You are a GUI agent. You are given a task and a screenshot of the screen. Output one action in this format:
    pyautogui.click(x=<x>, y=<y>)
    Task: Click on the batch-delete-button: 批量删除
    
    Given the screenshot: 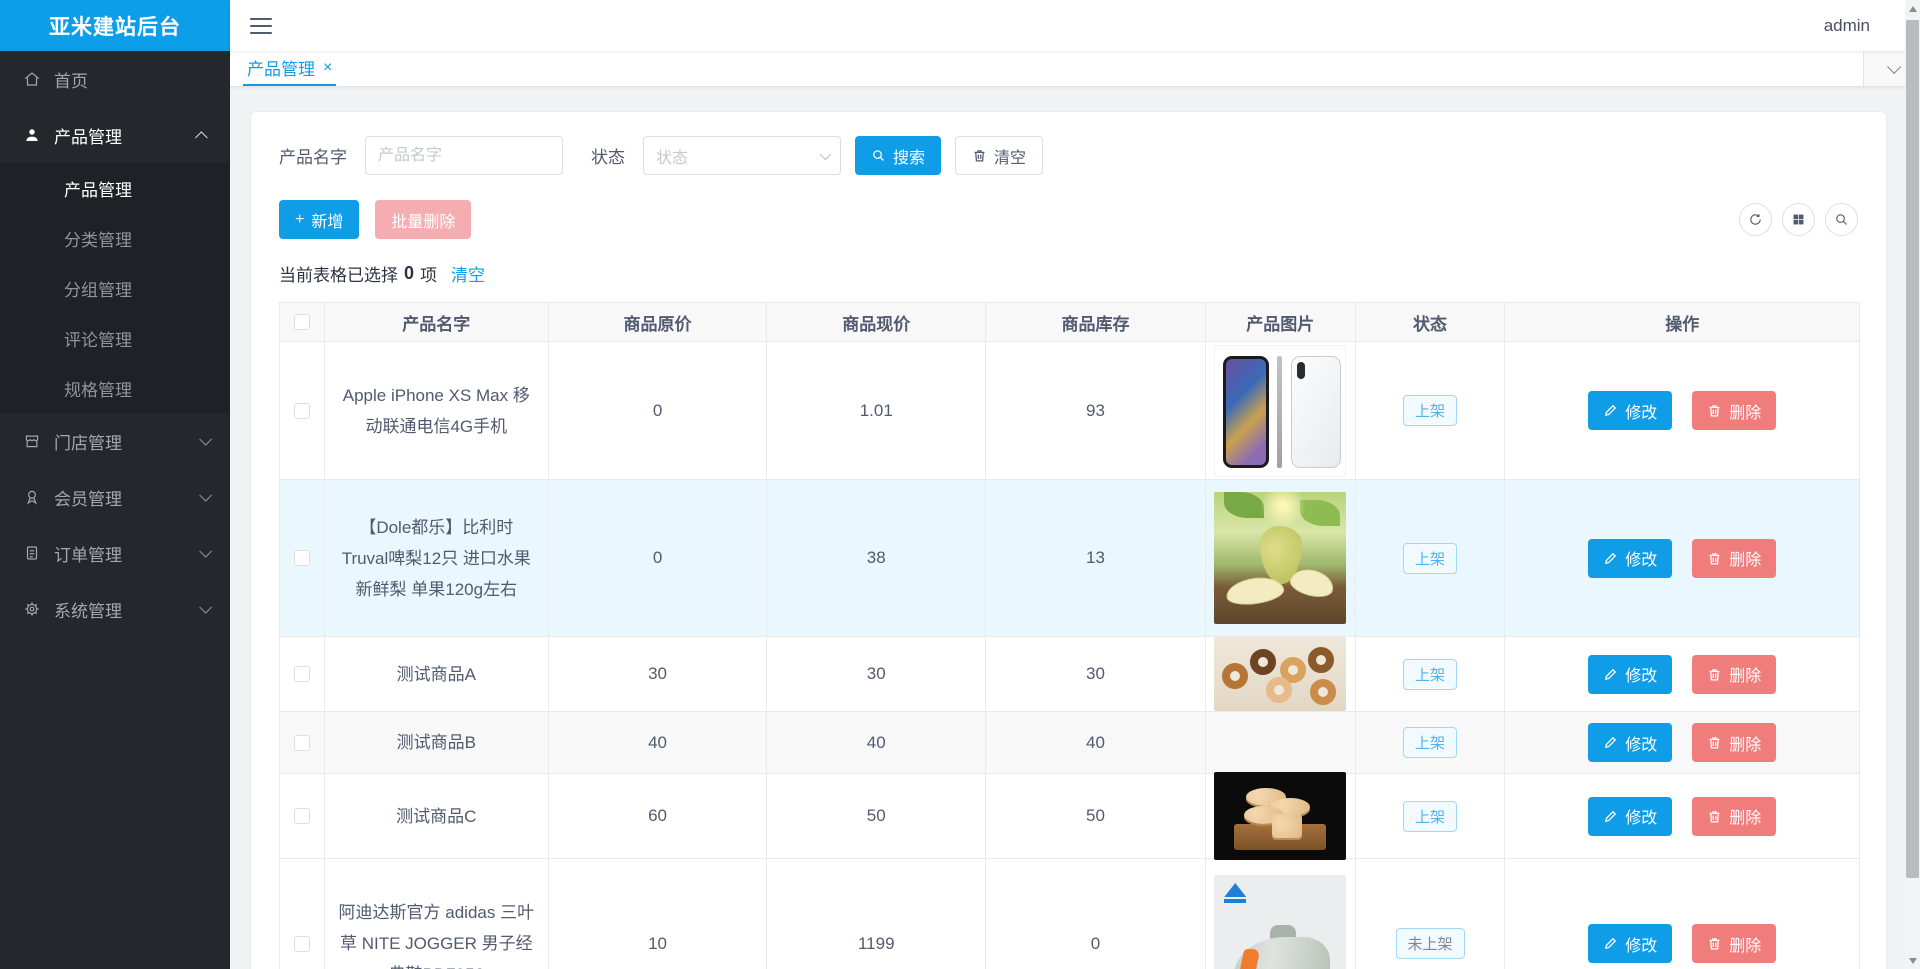 What is the action you would take?
    pyautogui.click(x=423, y=219)
    